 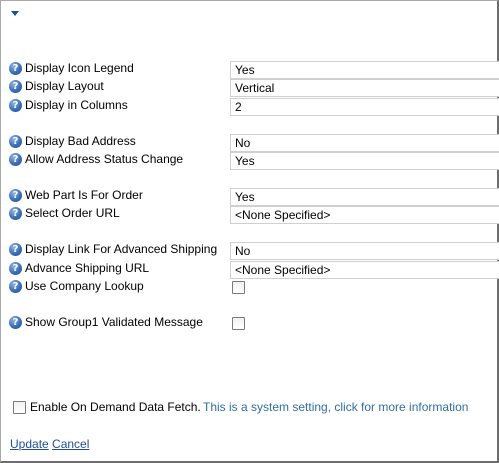 I want to click on use-company-lookup-checkbox, so click(x=238, y=287).